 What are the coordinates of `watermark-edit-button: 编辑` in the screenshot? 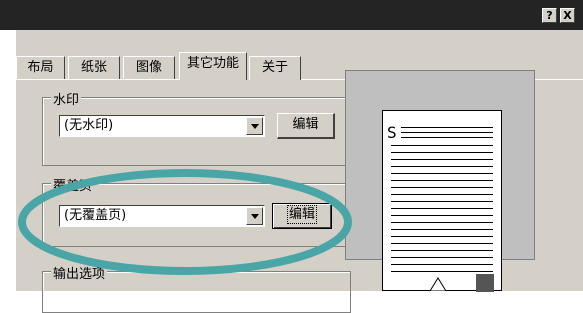 It's located at (306, 126).